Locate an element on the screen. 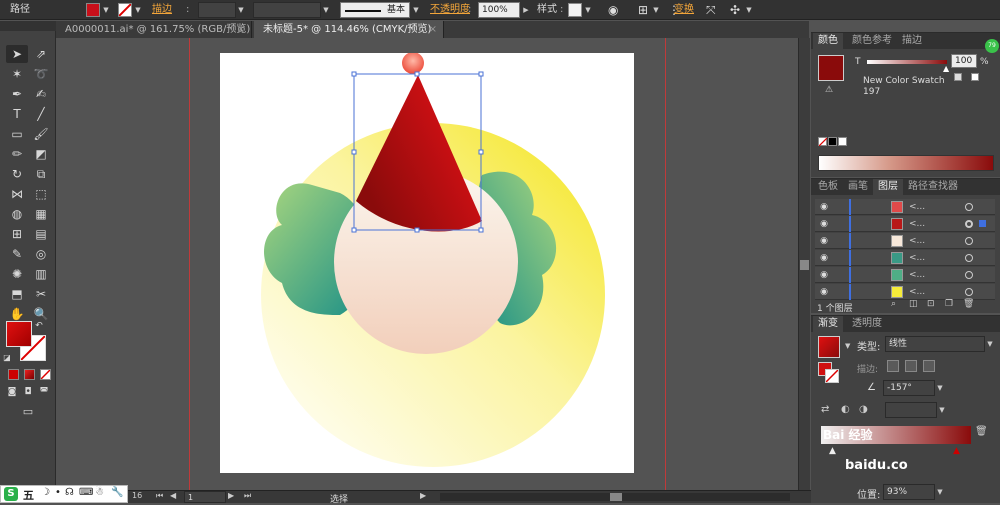 This screenshot has height=505, width=1000. graphic-style-swatch is located at coordinates (575, 10).